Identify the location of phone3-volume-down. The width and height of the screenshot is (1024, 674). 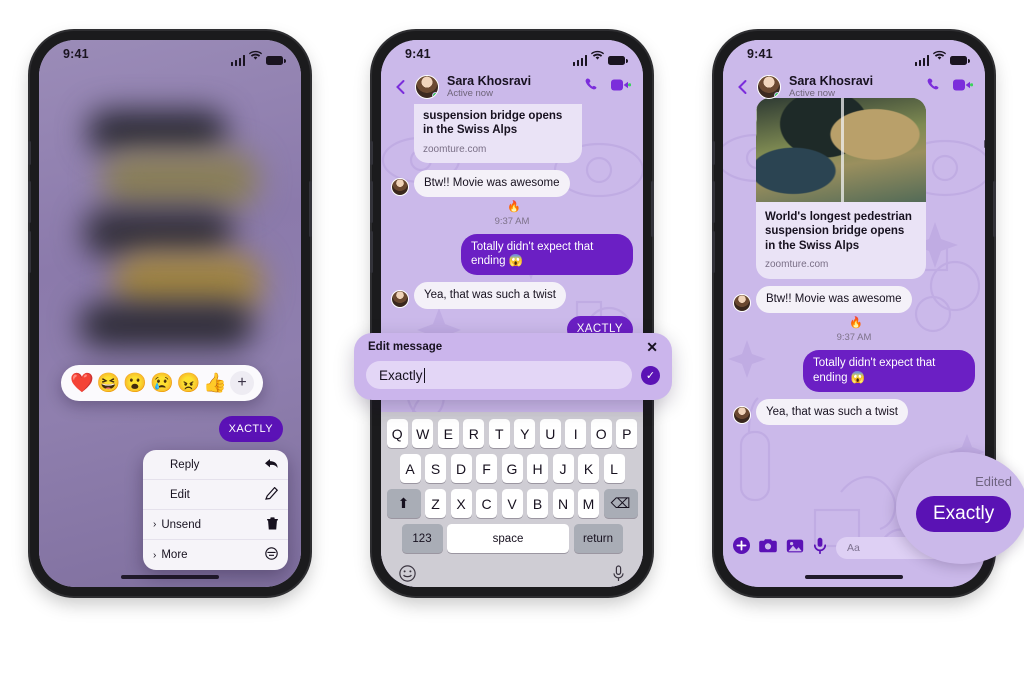
(713, 252).